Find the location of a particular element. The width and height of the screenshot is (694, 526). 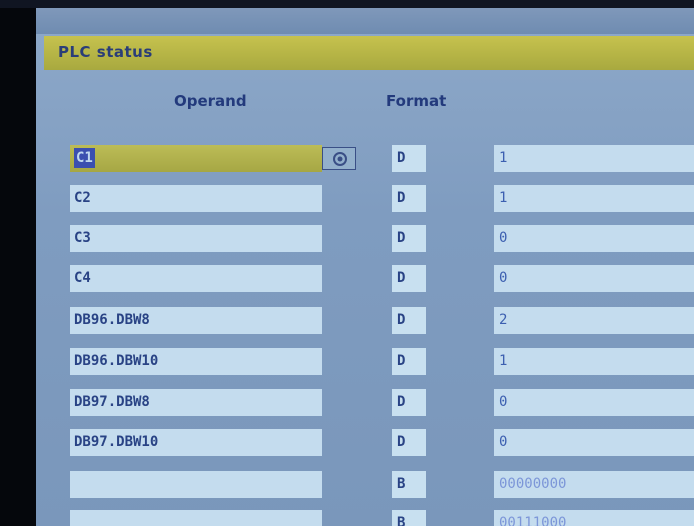

value-field: 00000000 is located at coordinates (594, 484).